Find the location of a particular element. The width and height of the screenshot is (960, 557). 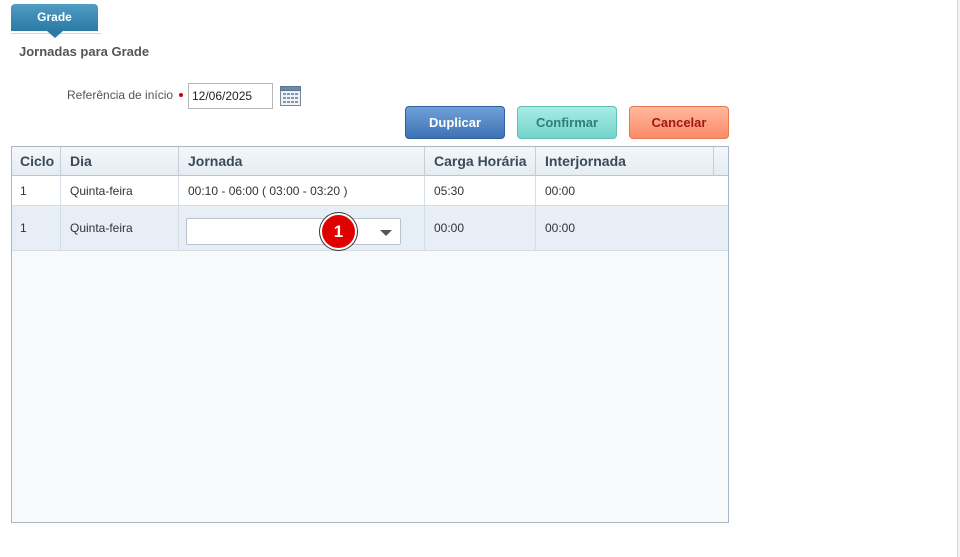

jornada-select is located at coordinates (293, 231).